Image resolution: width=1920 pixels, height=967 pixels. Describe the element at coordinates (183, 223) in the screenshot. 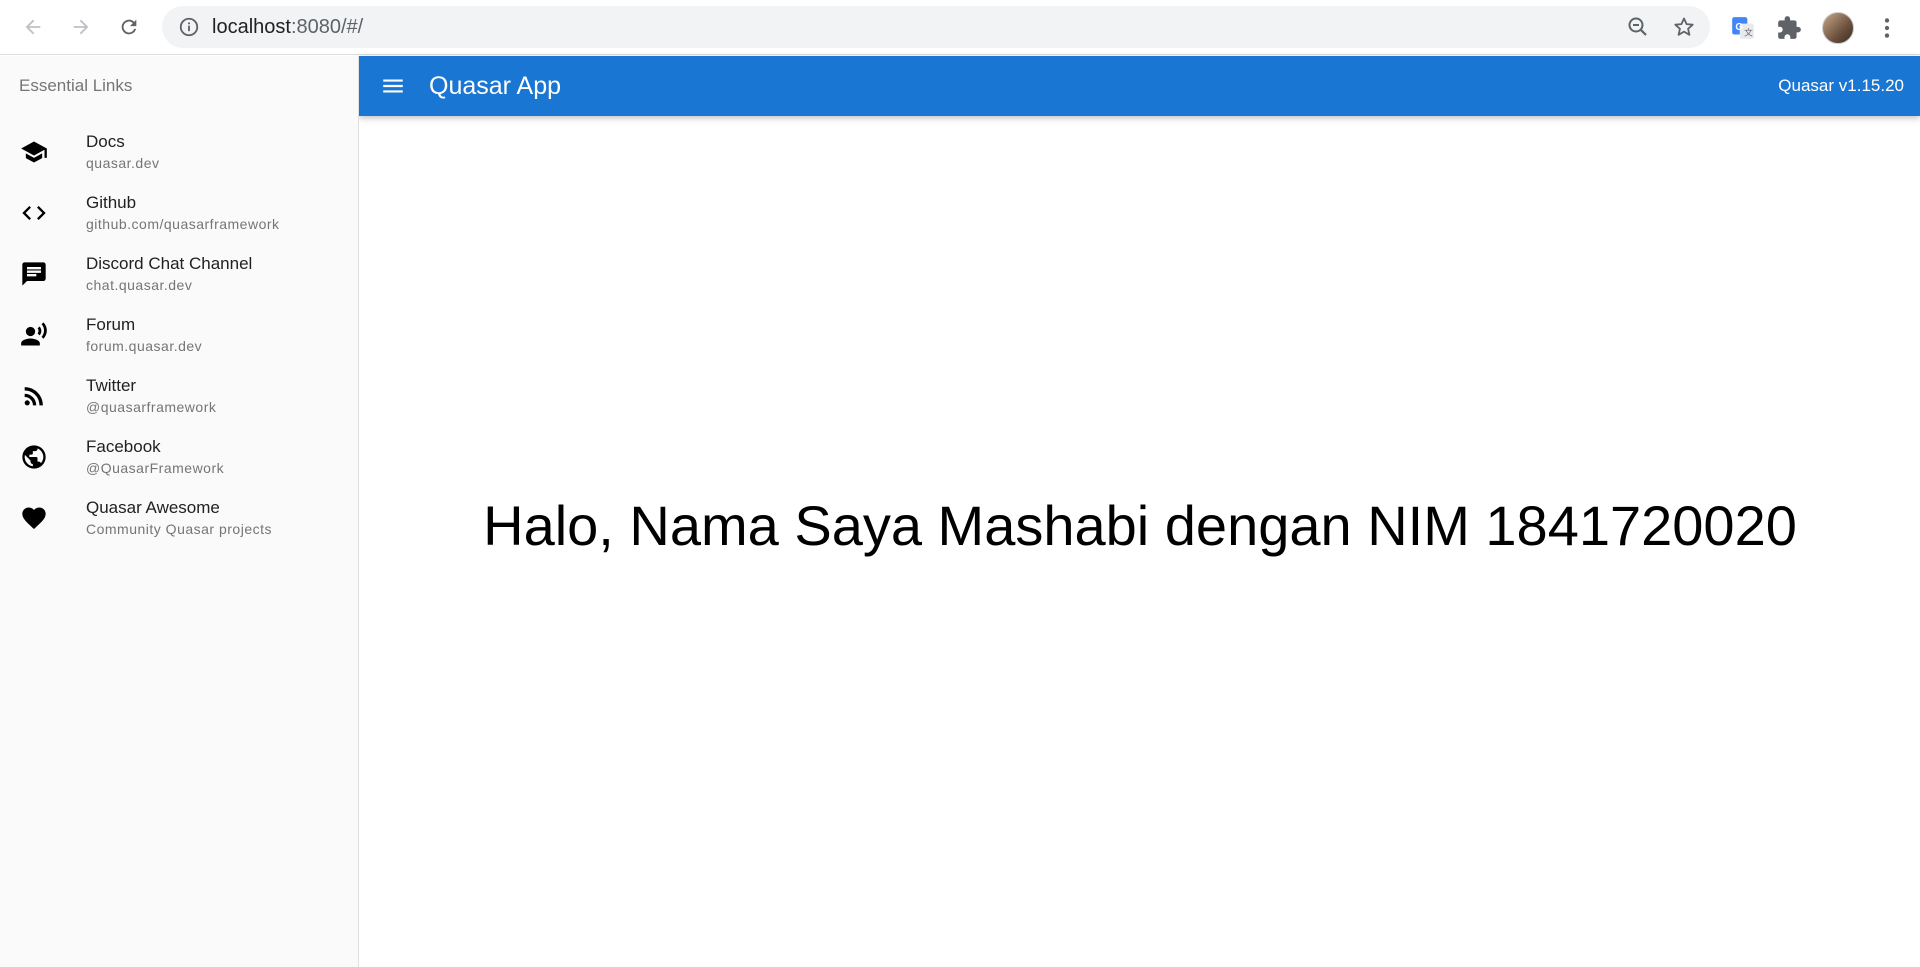

I see `link-caption: github.com/quasarframework` at that location.